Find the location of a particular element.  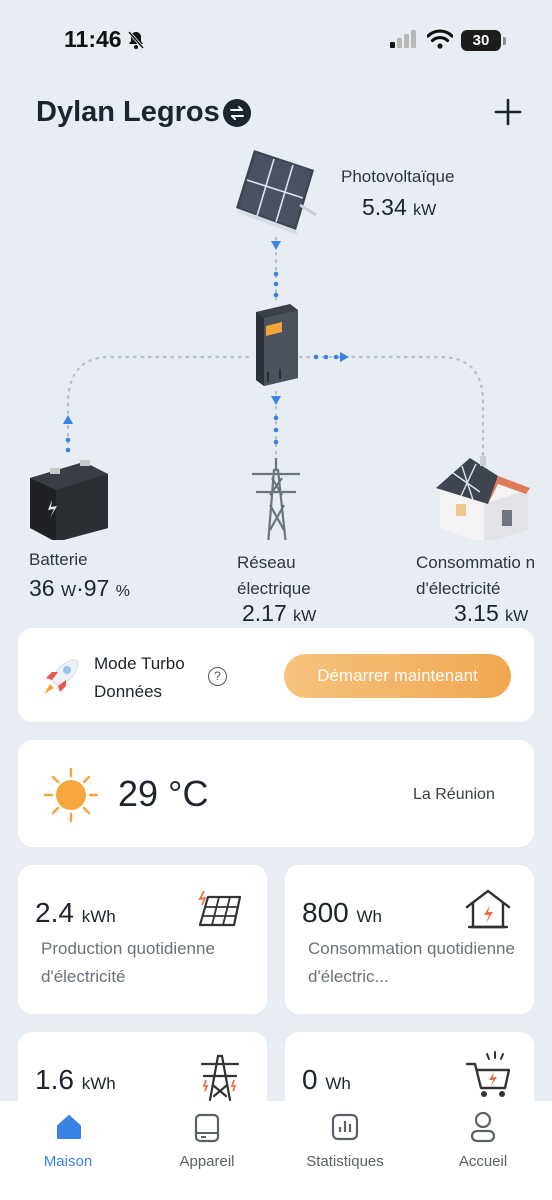

flow-arrow-consumption is located at coordinates (344, 357).